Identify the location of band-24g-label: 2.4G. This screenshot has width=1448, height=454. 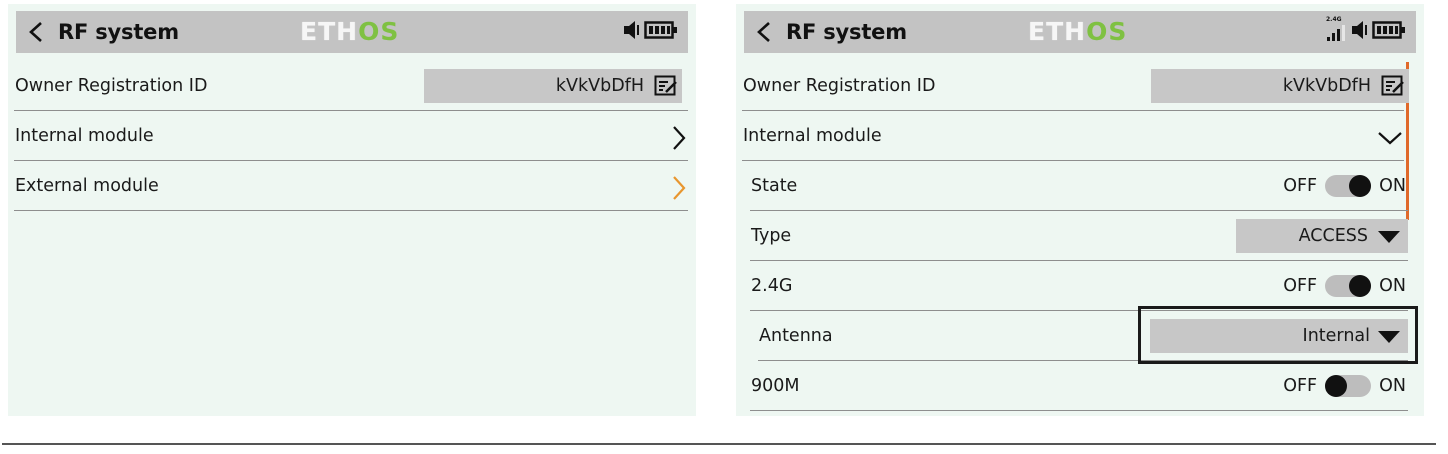
(772, 286).